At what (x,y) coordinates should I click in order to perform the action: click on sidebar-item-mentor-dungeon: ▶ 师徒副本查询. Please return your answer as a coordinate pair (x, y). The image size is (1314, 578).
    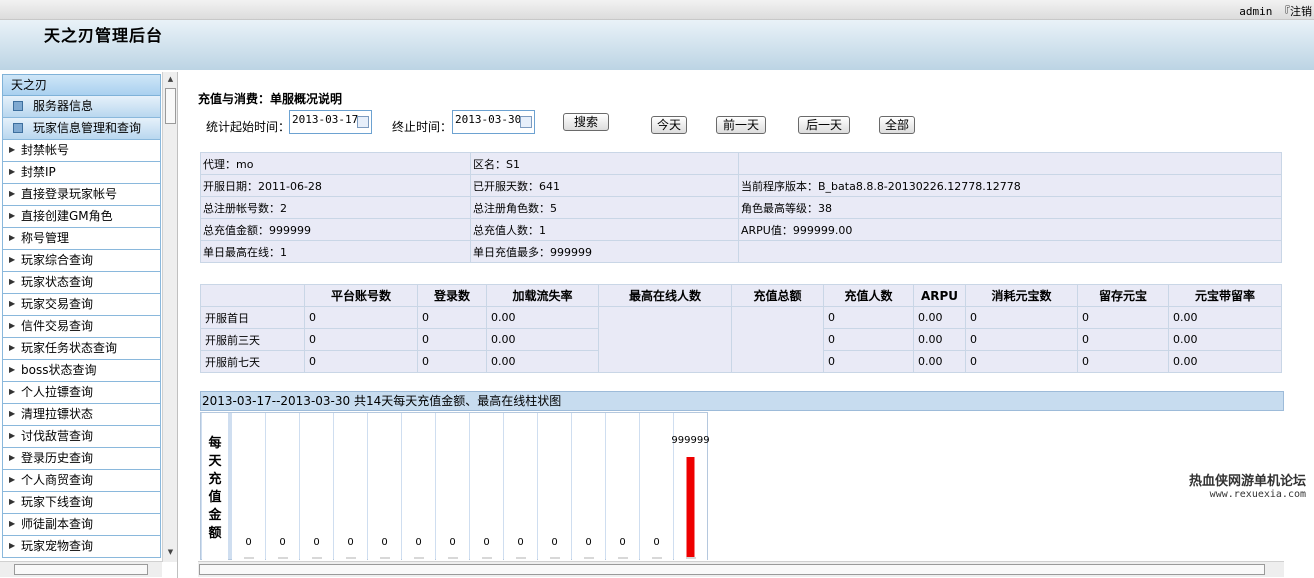
    Looking at the image, I should click on (81, 525).